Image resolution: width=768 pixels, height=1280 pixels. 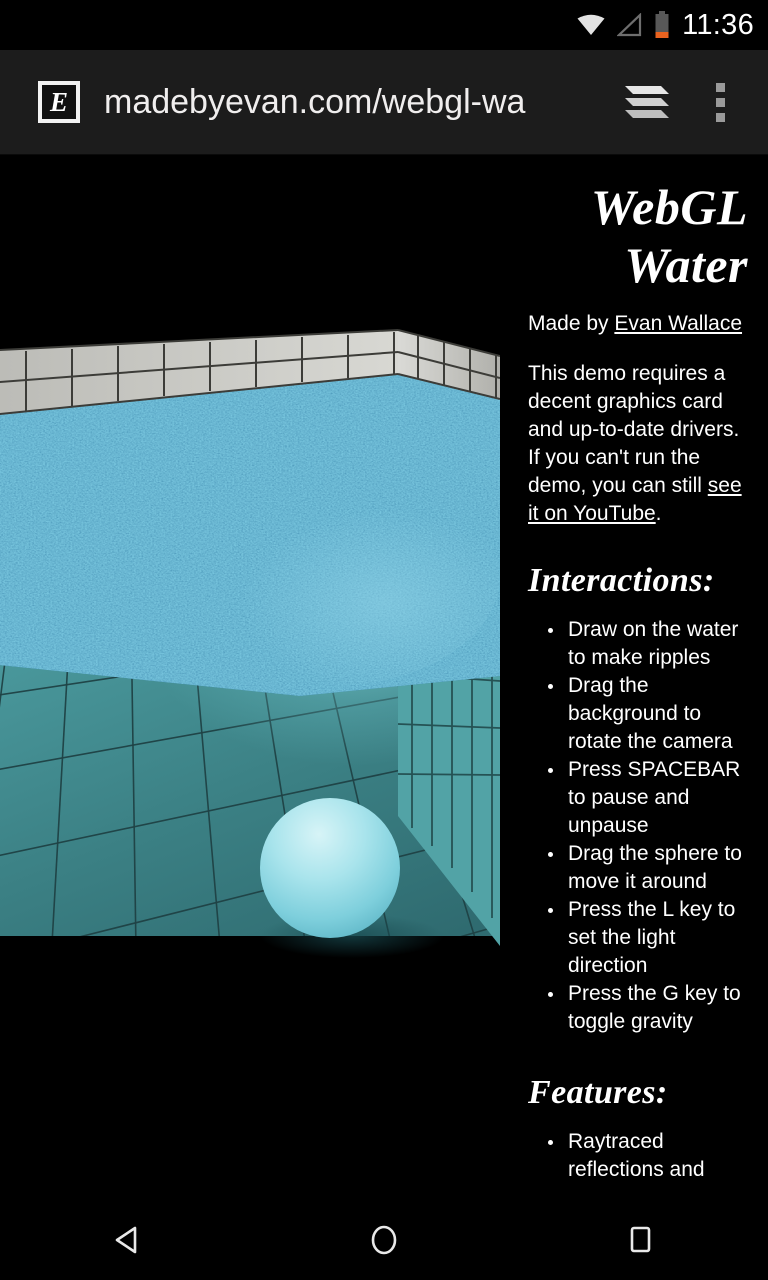 I want to click on list-item: Press SPACEBAR to pause and unpause, so click(x=646, y=798).